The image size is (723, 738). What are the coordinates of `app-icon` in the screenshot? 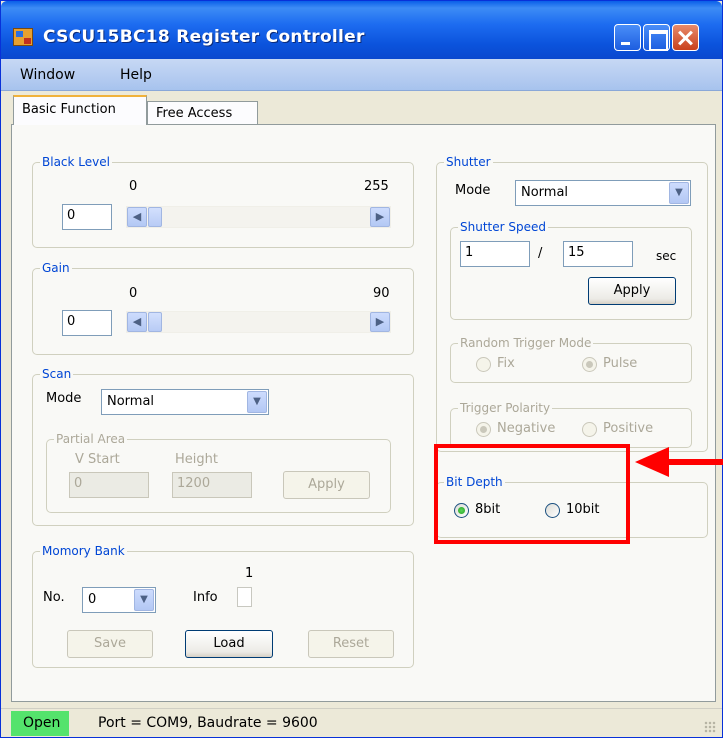 It's located at (23, 37).